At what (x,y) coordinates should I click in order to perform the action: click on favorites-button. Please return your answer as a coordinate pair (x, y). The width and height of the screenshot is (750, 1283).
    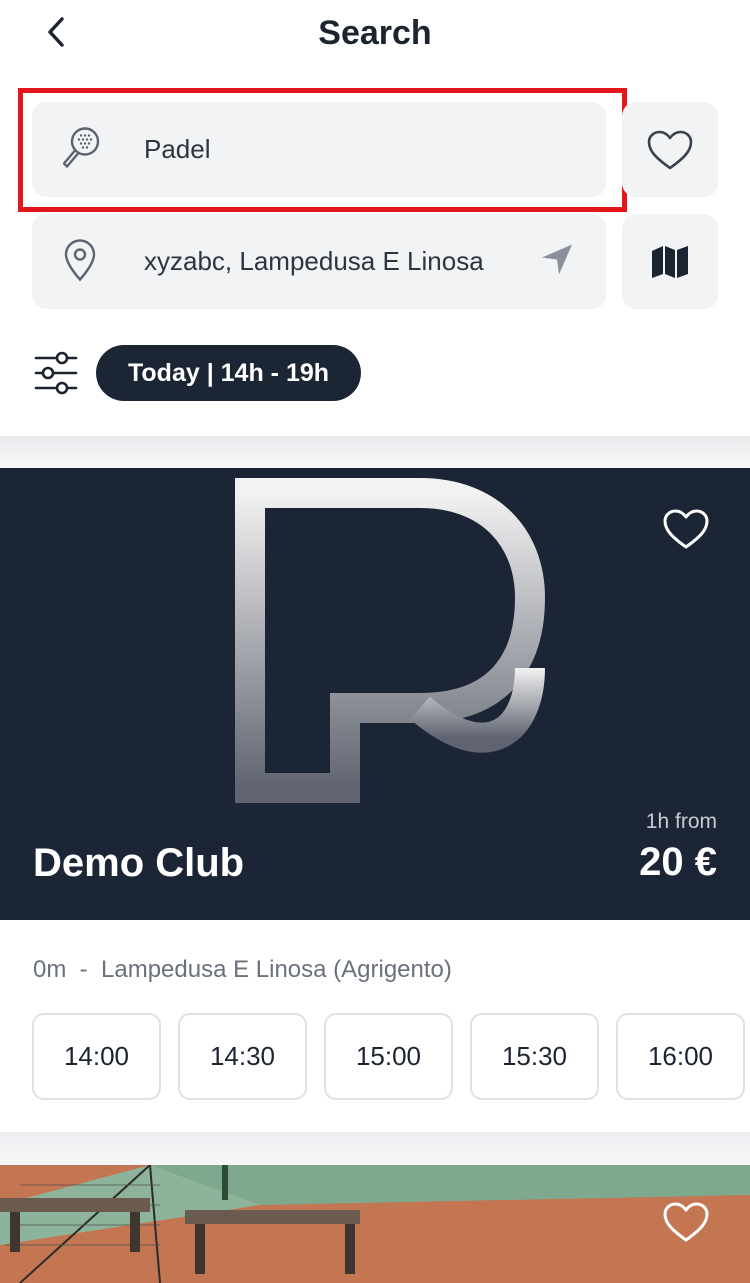
    Looking at the image, I should click on (670, 149).